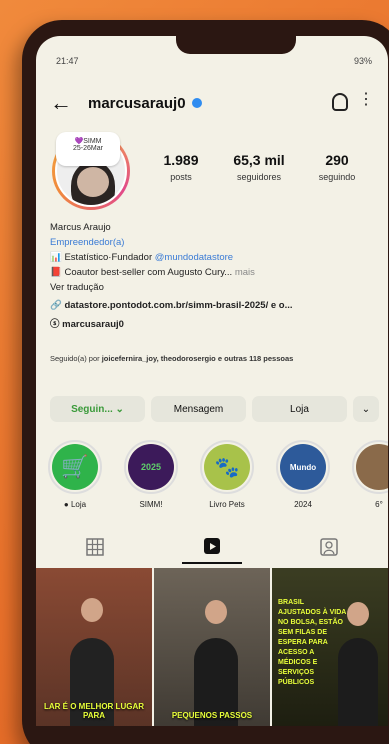  What do you see at coordinates (87, 242) in the screenshot?
I see `bio-category: Empreendedor(a)` at bounding box center [87, 242].